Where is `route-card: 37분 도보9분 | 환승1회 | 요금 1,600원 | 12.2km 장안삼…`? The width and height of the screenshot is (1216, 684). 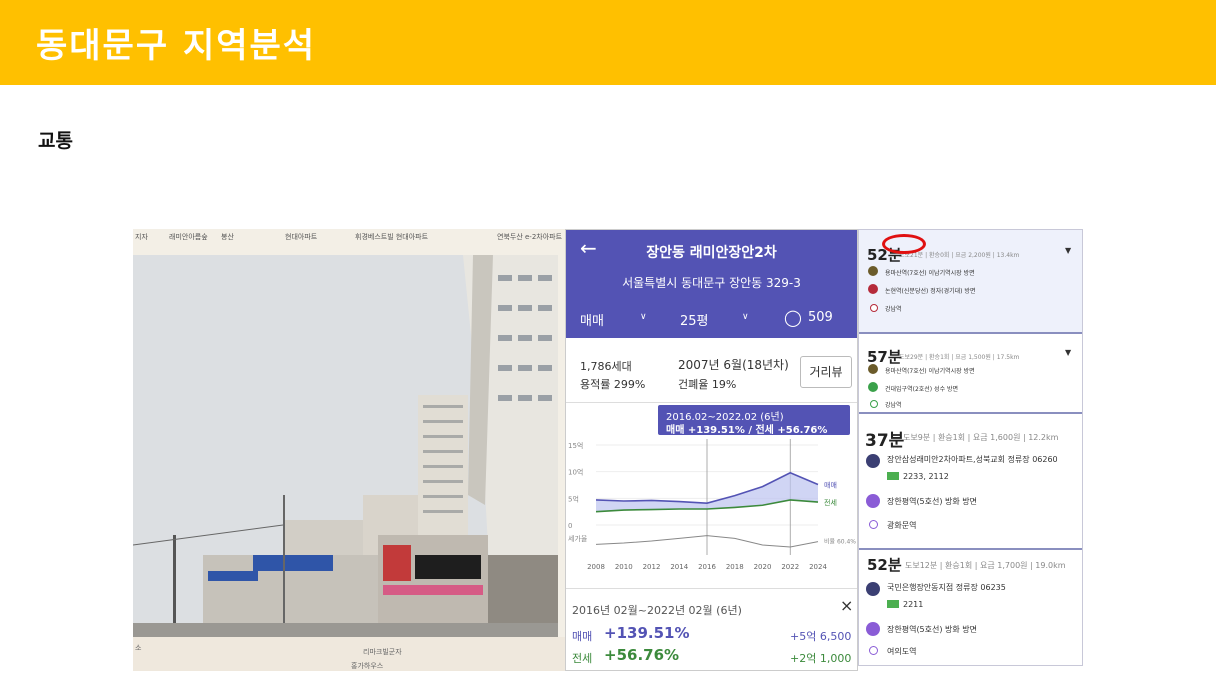 route-card: 37분 도보9분 | 환승1회 | 요금 1,600원 | 12.2km 장안삼… is located at coordinates (970, 482).